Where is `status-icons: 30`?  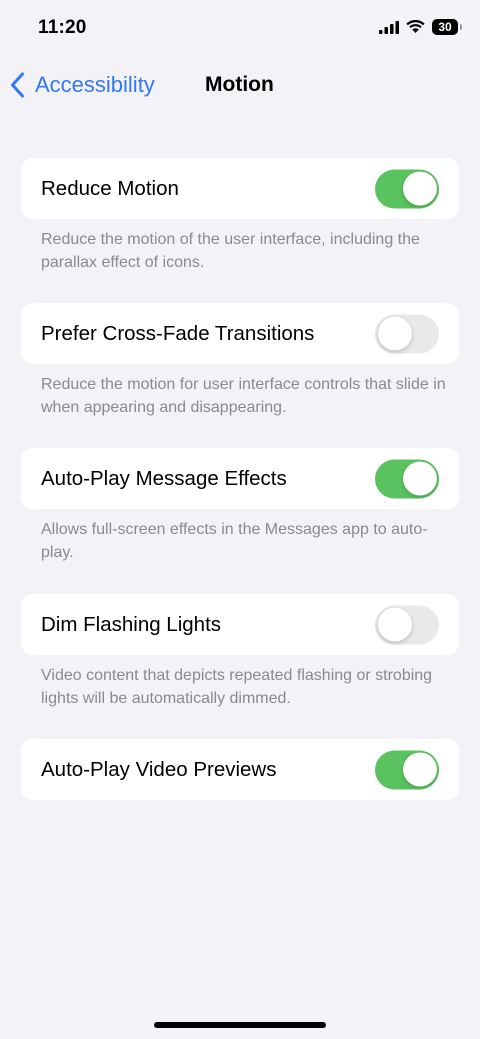 status-icons: 30 is located at coordinates (420, 27).